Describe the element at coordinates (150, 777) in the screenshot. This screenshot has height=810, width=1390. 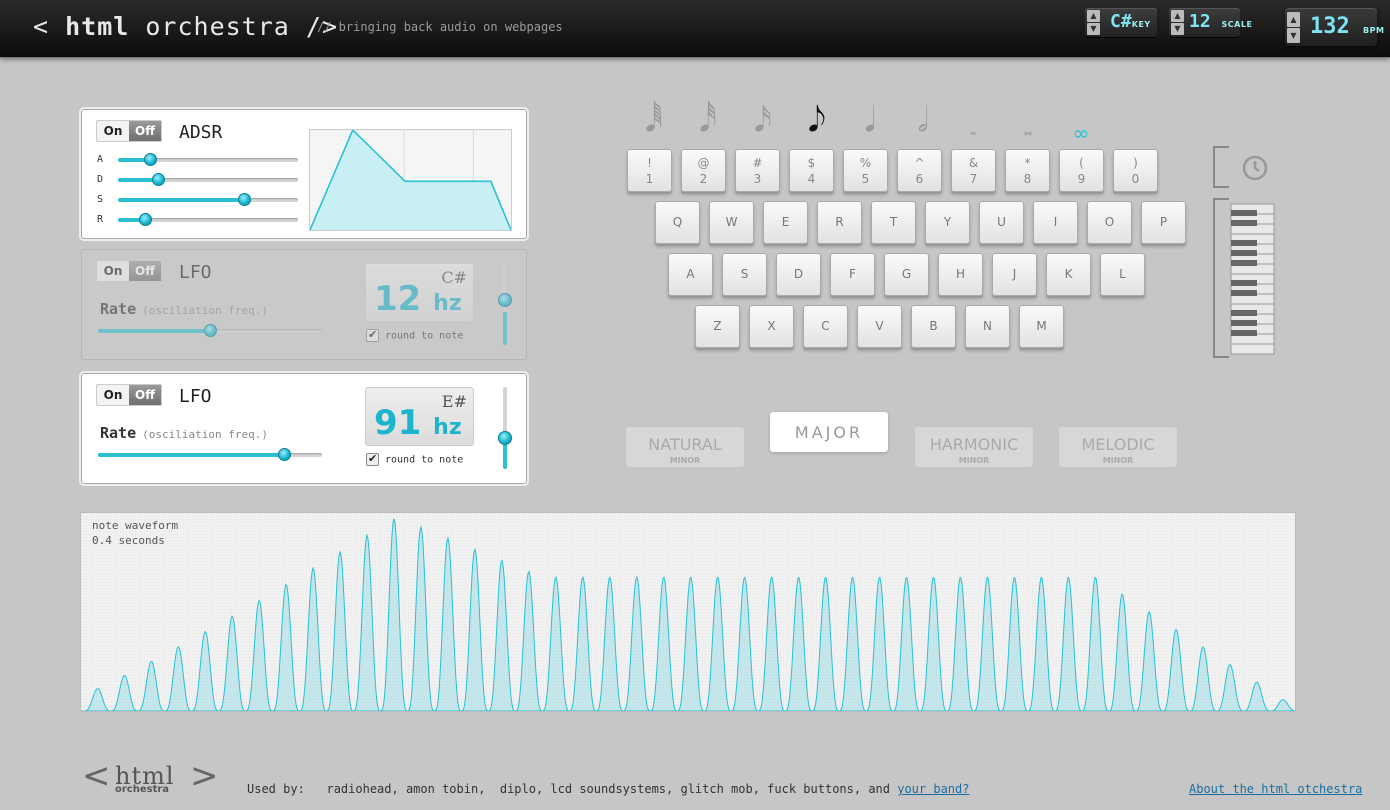
I see `footer-logo: < html orchestra >` at that location.